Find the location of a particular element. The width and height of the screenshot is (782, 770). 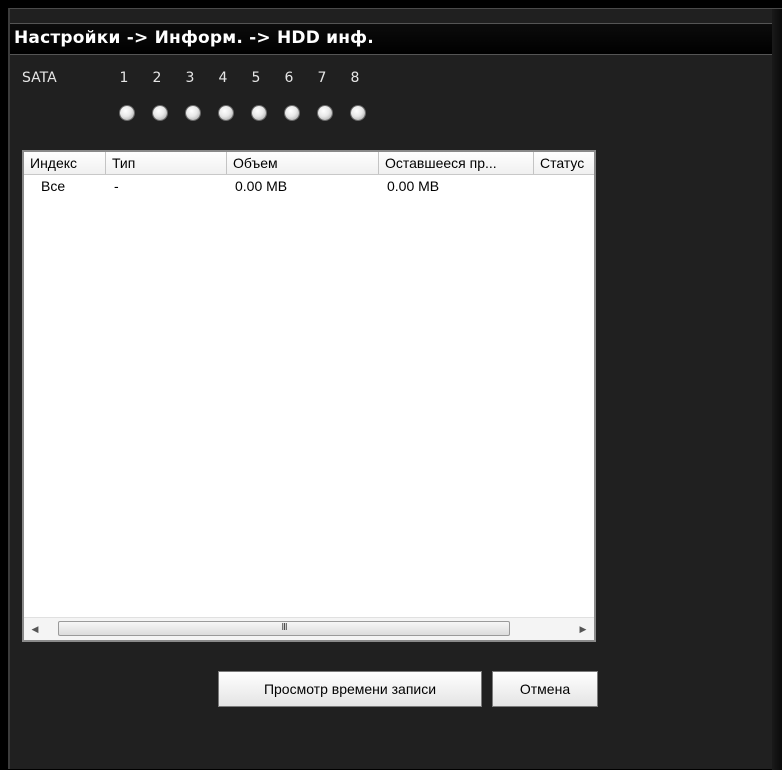

sata-port-3-indicator is located at coordinates (193, 113).